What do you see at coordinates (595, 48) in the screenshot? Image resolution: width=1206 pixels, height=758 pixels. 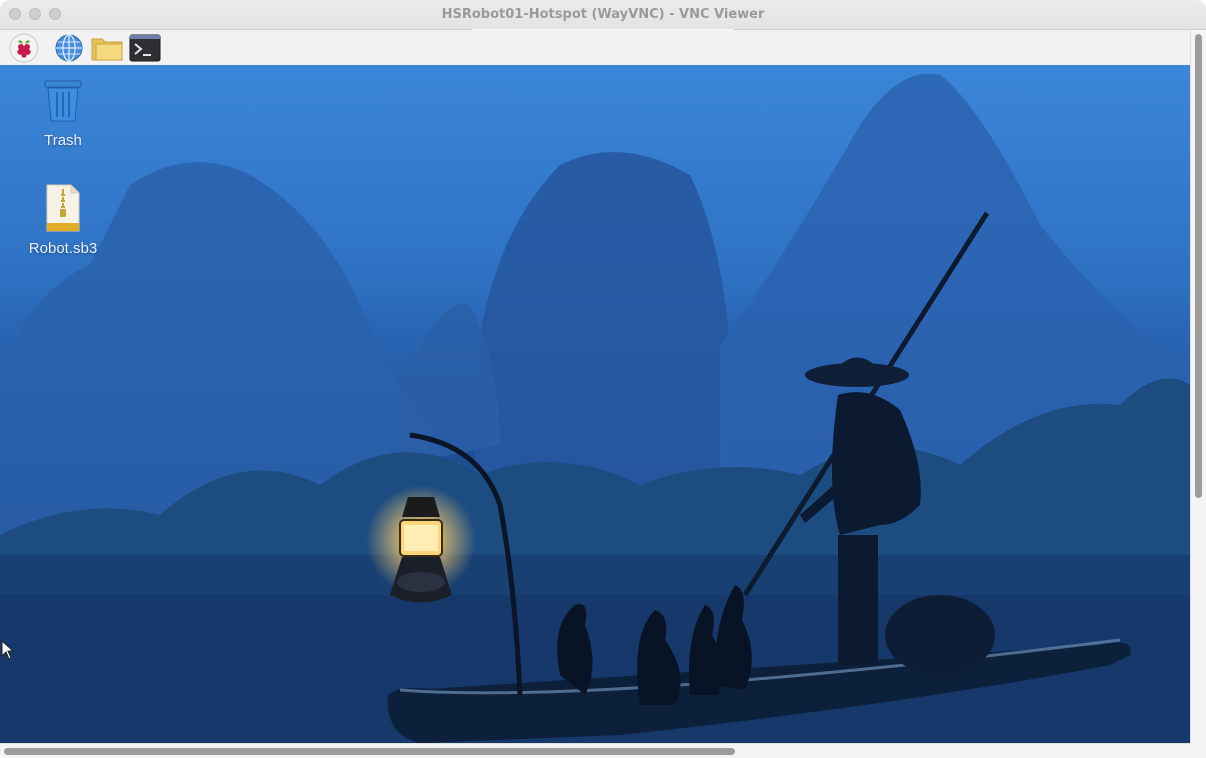 I see `taskbar-panel` at bounding box center [595, 48].